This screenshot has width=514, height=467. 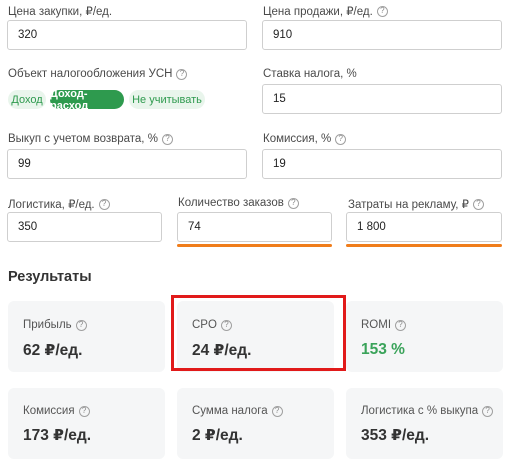 I want to click on orders-input: 74, so click(x=254, y=227).